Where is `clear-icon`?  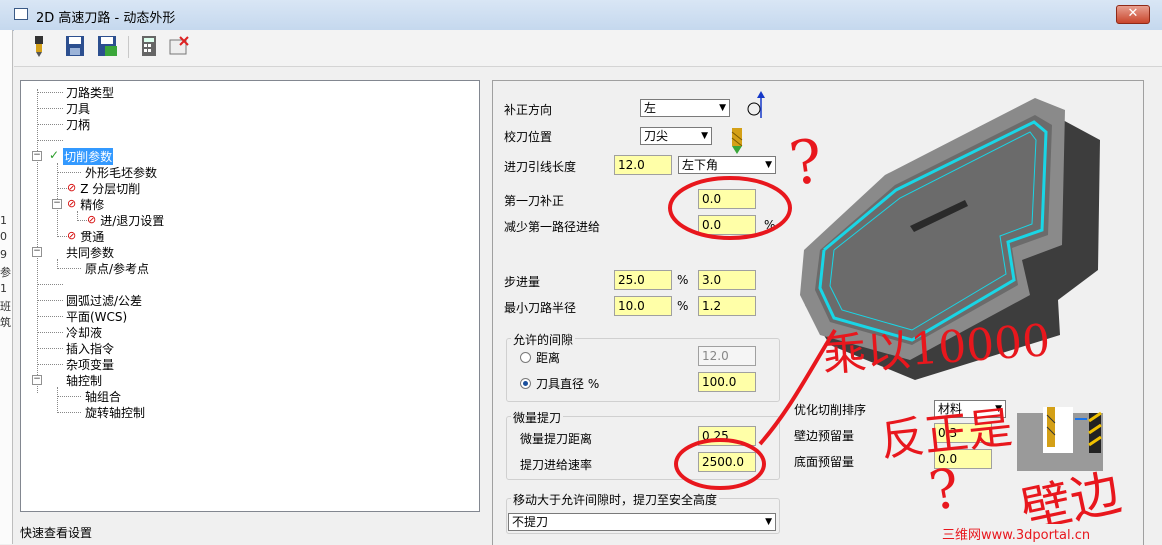 clear-icon is located at coordinates (179, 46).